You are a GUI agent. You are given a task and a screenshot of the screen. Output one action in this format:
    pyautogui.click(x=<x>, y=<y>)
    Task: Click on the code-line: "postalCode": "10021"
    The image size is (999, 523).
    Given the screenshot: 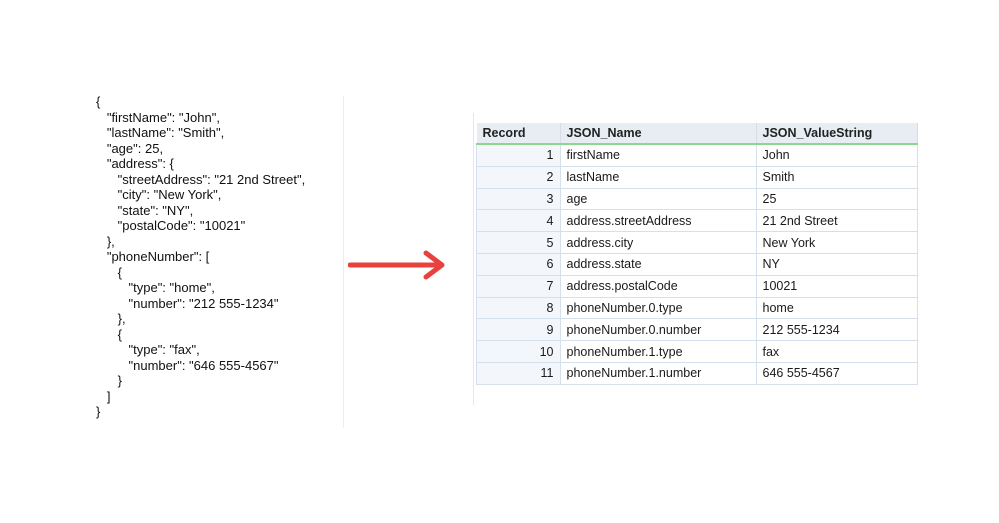 What is the action you would take?
    pyautogui.click(x=171, y=225)
    